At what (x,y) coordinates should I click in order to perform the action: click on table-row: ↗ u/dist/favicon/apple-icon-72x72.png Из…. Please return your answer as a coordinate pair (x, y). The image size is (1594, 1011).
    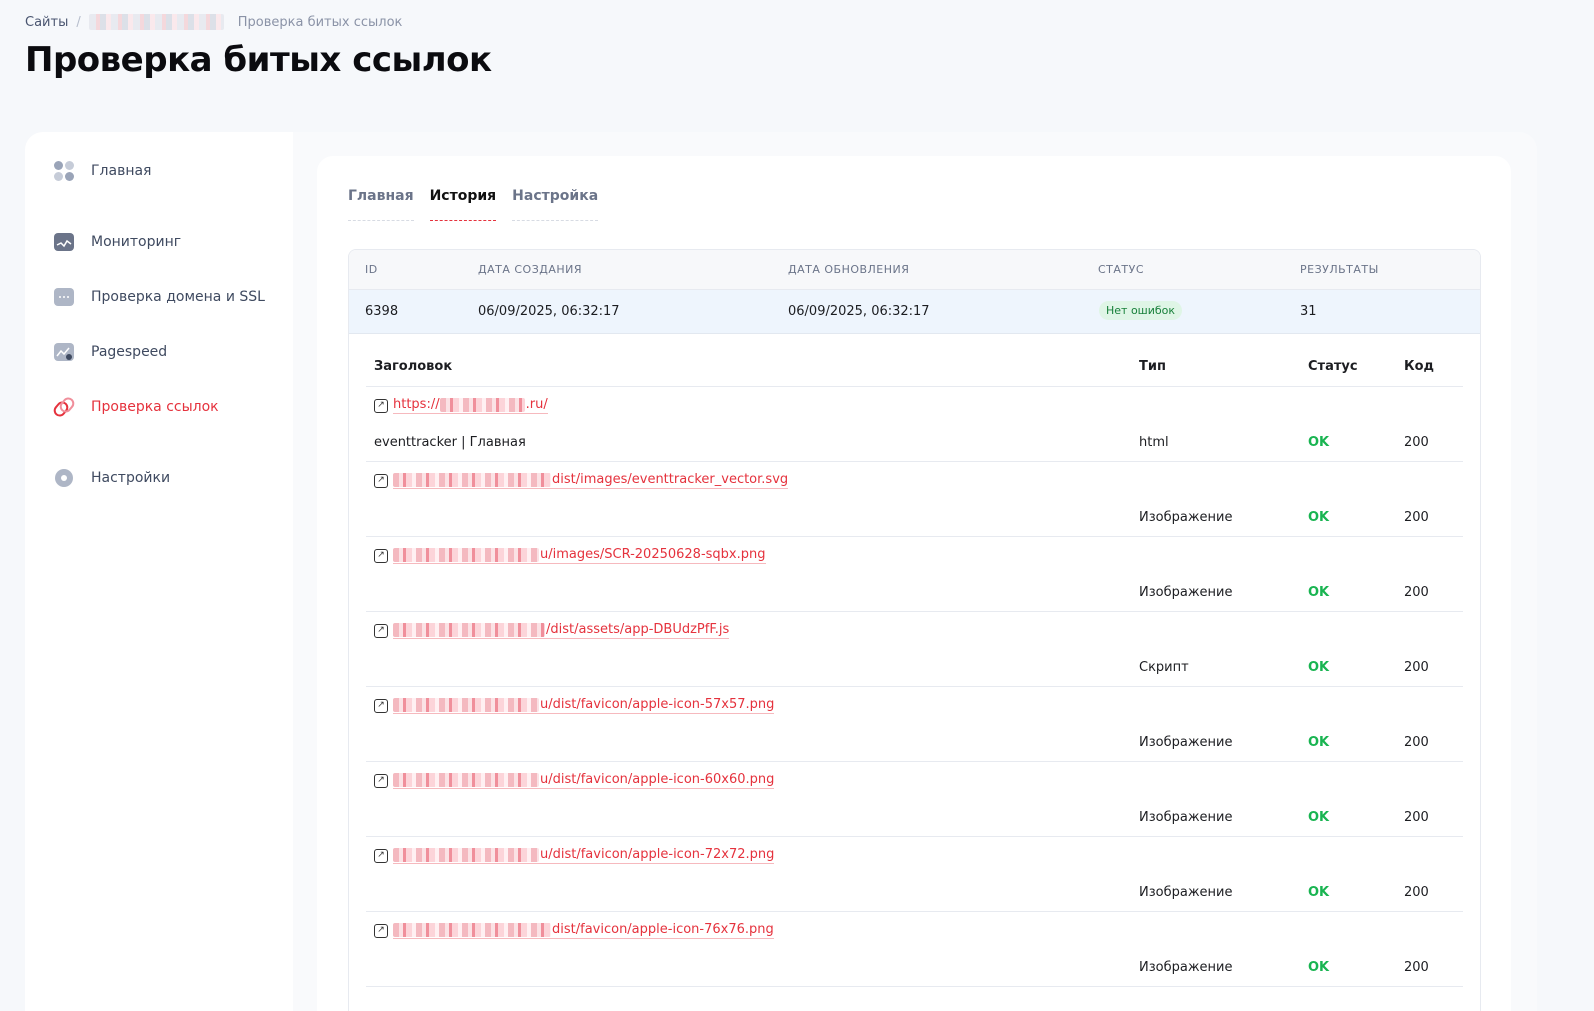
    Looking at the image, I should click on (914, 874).